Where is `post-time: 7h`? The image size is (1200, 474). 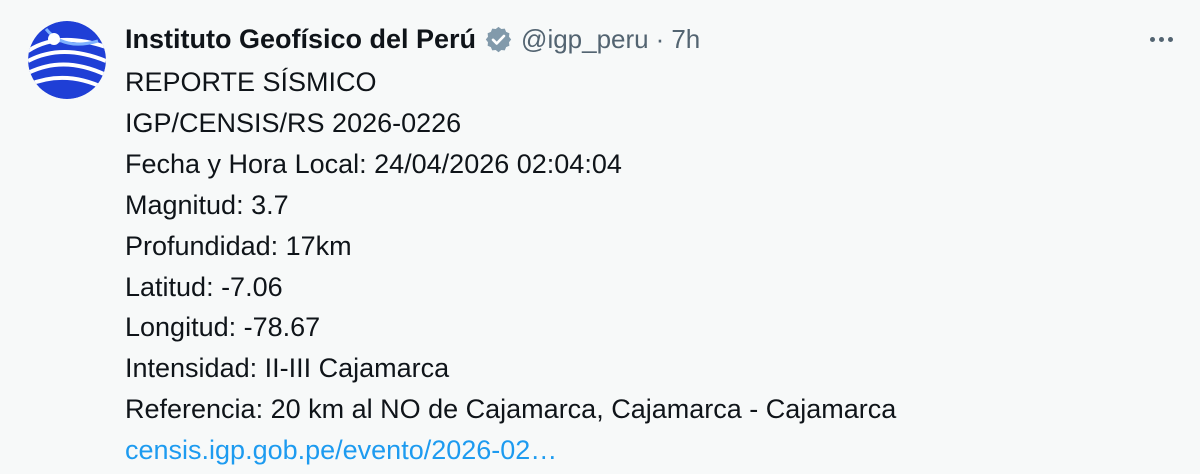
post-time: 7h is located at coordinates (685, 39).